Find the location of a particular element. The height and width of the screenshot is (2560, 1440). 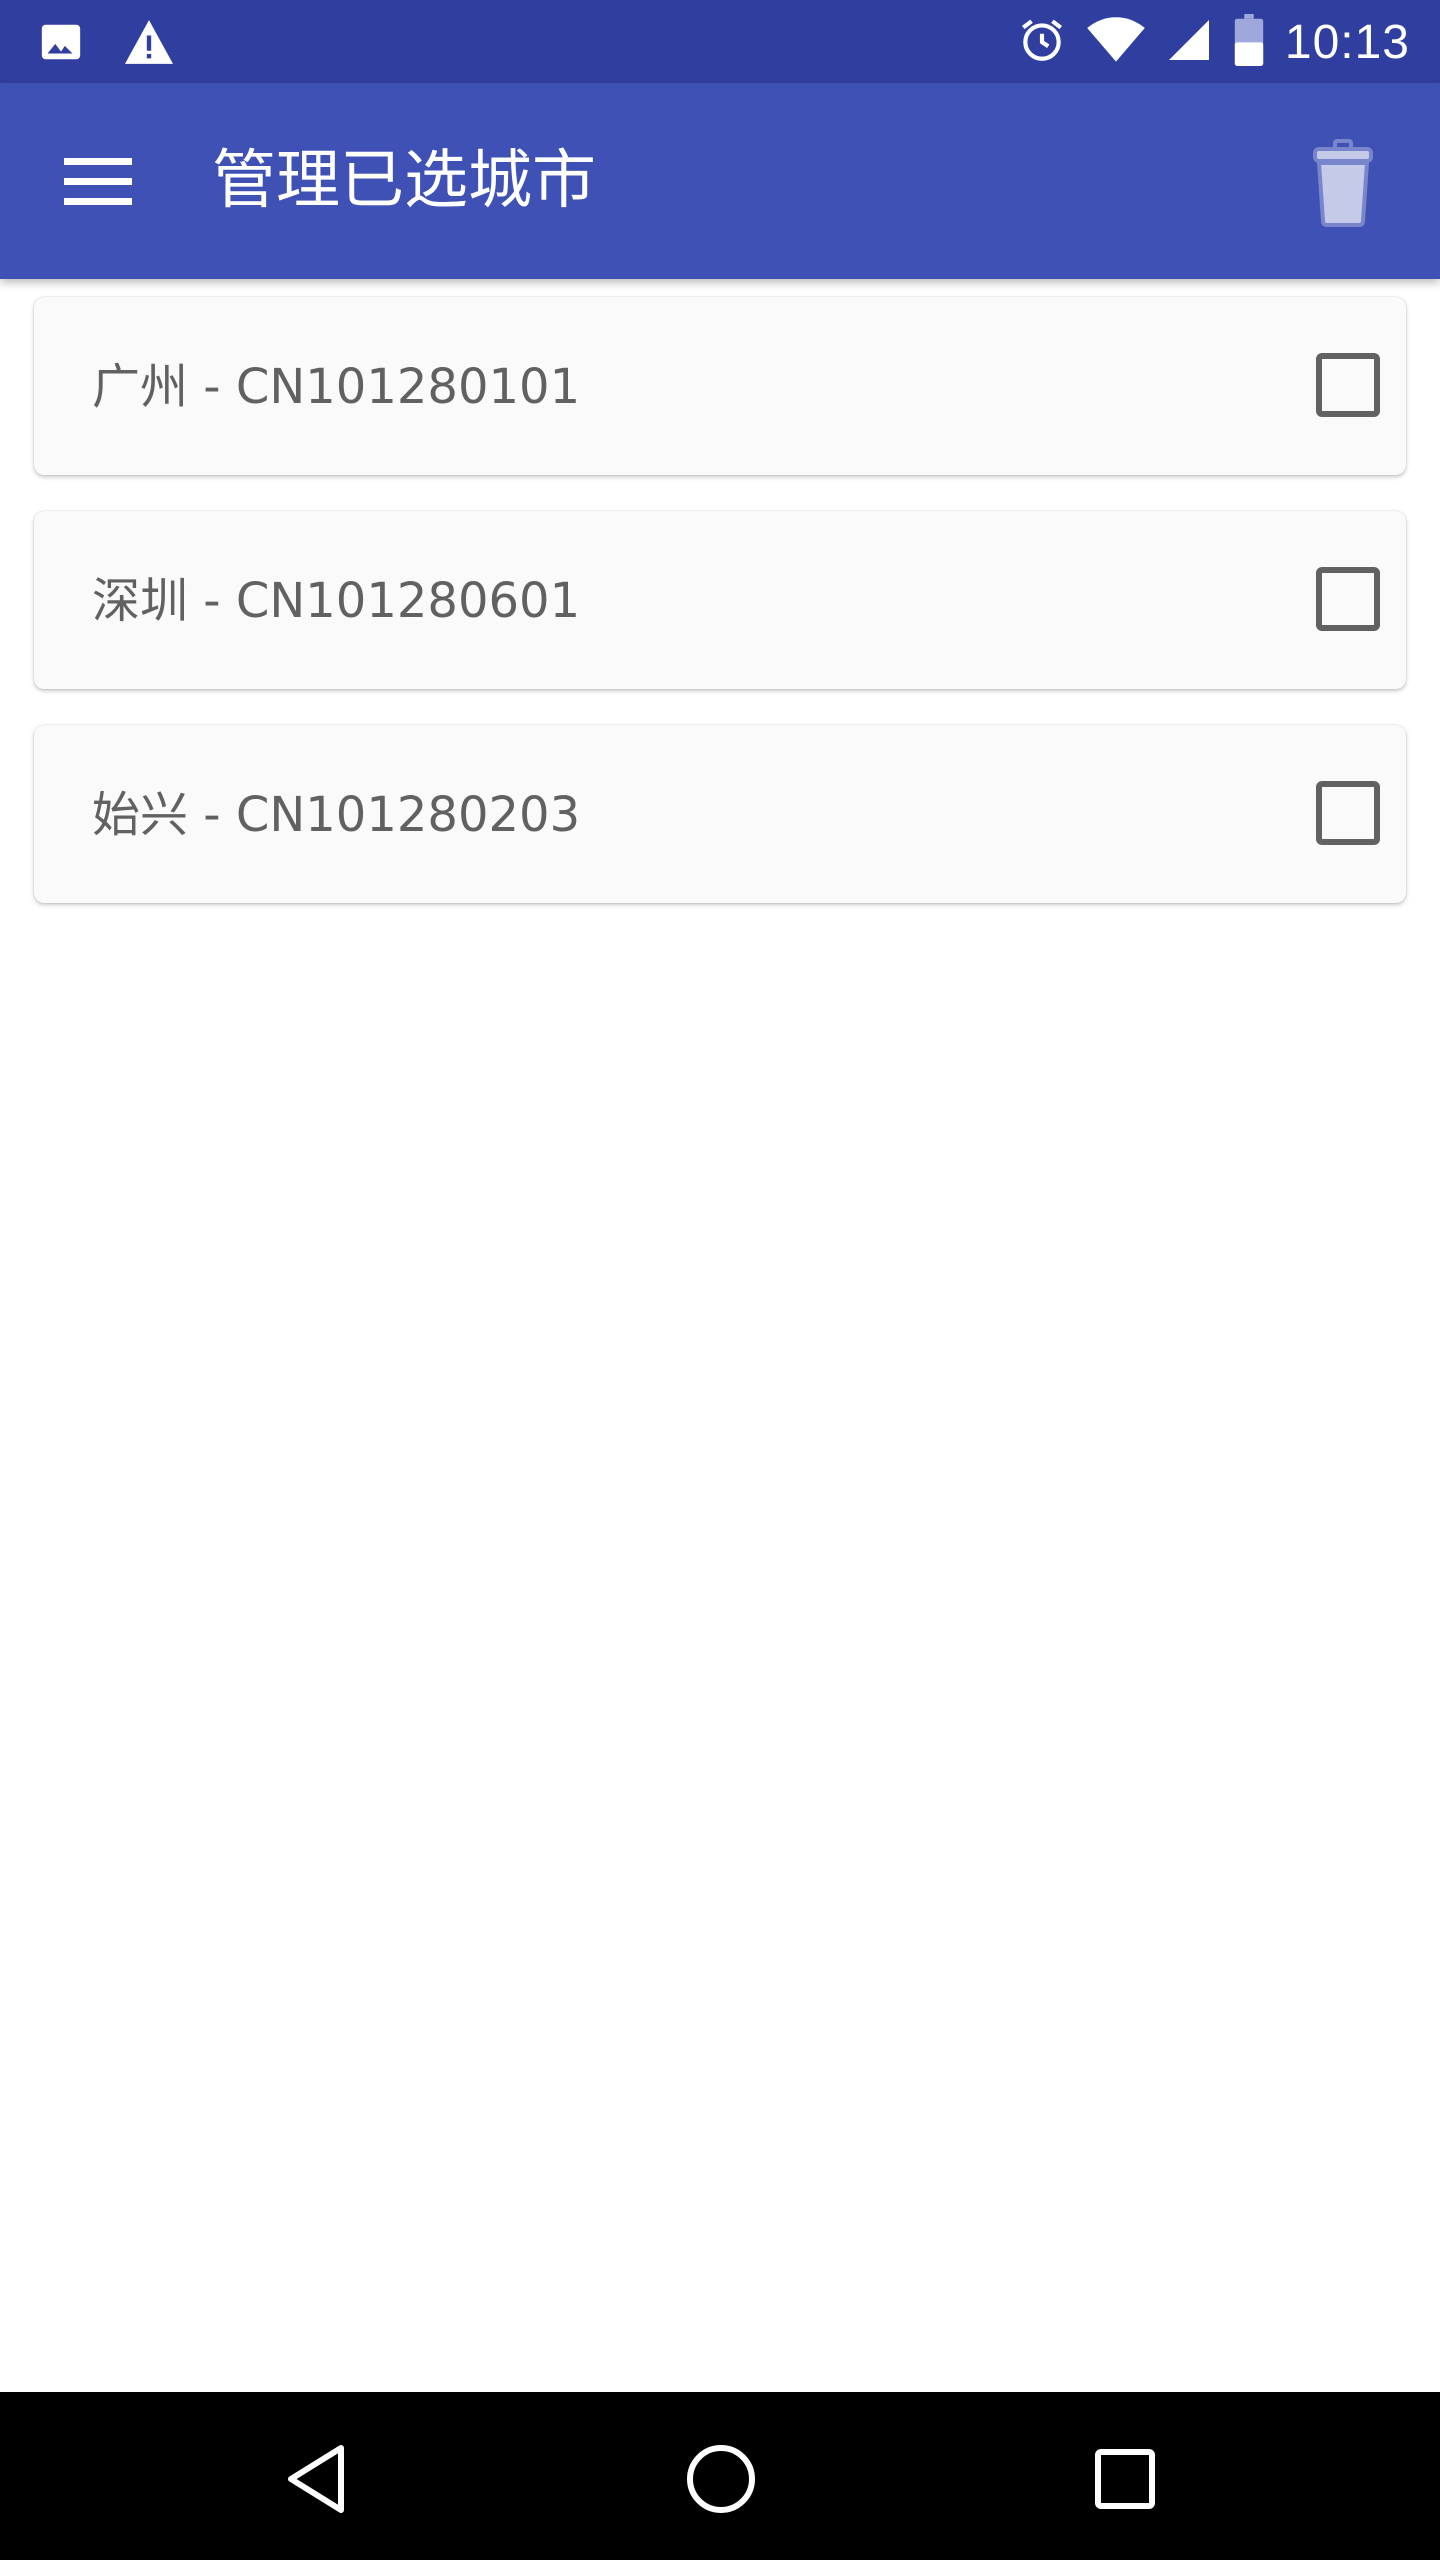

warning-icon is located at coordinates (149, 44).